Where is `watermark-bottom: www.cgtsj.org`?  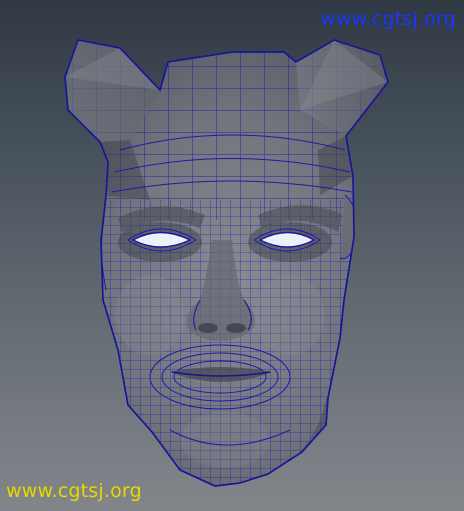
watermark-bottom: www.cgtsj.org is located at coordinates (74, 491).